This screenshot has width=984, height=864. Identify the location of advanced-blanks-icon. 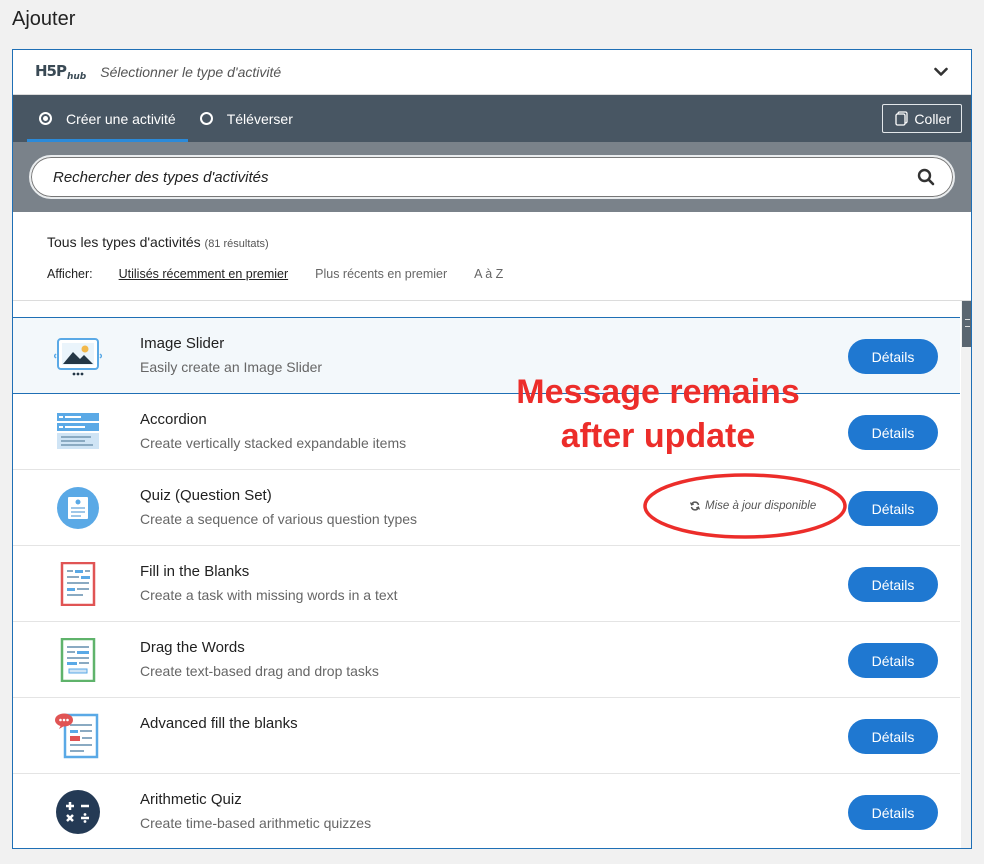
(78, 736).